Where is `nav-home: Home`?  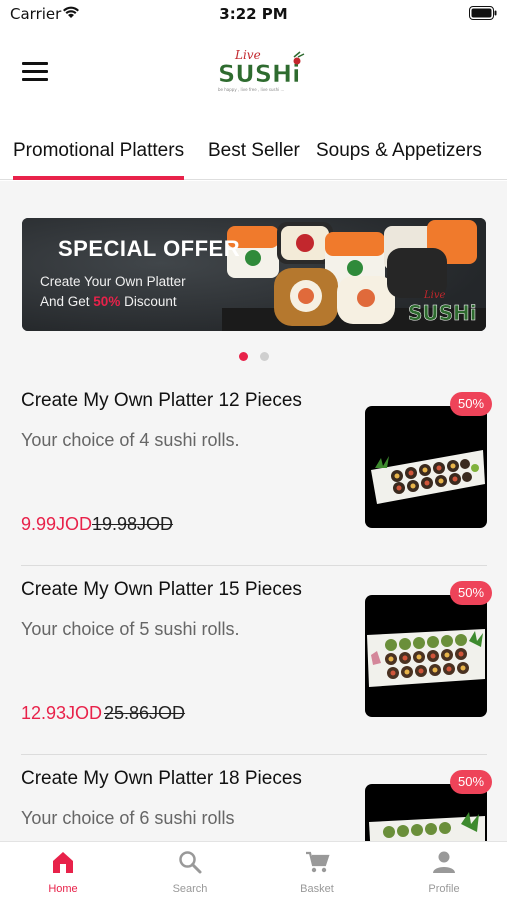
nav-home: Home is located at coordinates (63, 871).